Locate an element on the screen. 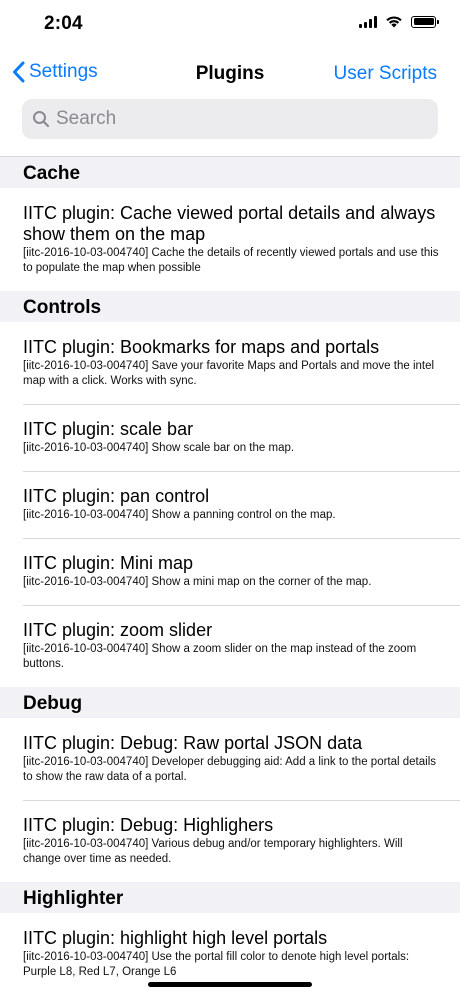  status-icons is located at coordinates (399, 21).